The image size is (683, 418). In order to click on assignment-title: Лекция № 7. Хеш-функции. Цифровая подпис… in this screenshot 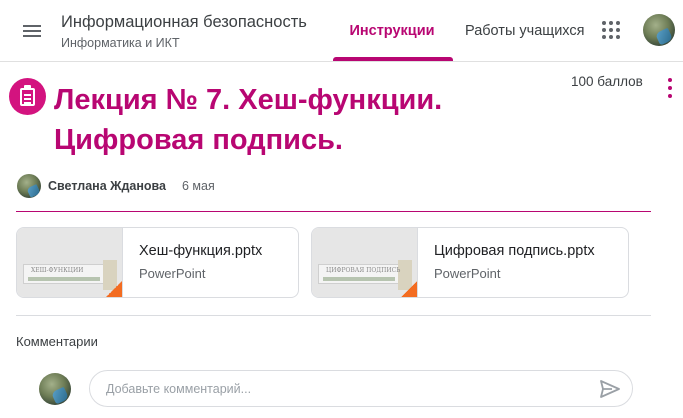, I will do `click(248, 120)`.